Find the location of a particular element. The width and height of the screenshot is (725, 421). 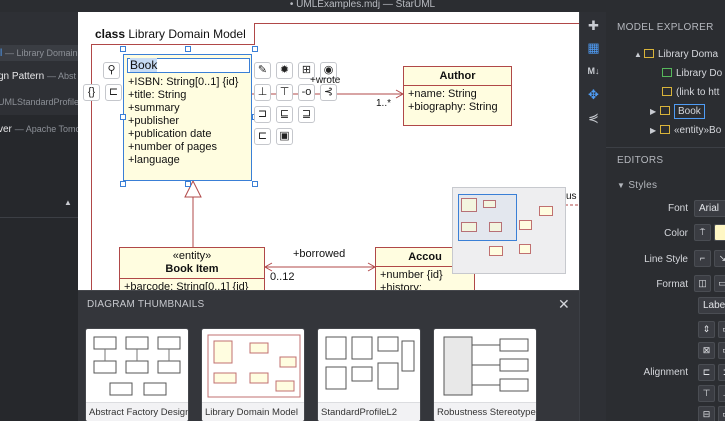

thumbnail-card: Abstract Factory Design is located at coordinates (137, 374).